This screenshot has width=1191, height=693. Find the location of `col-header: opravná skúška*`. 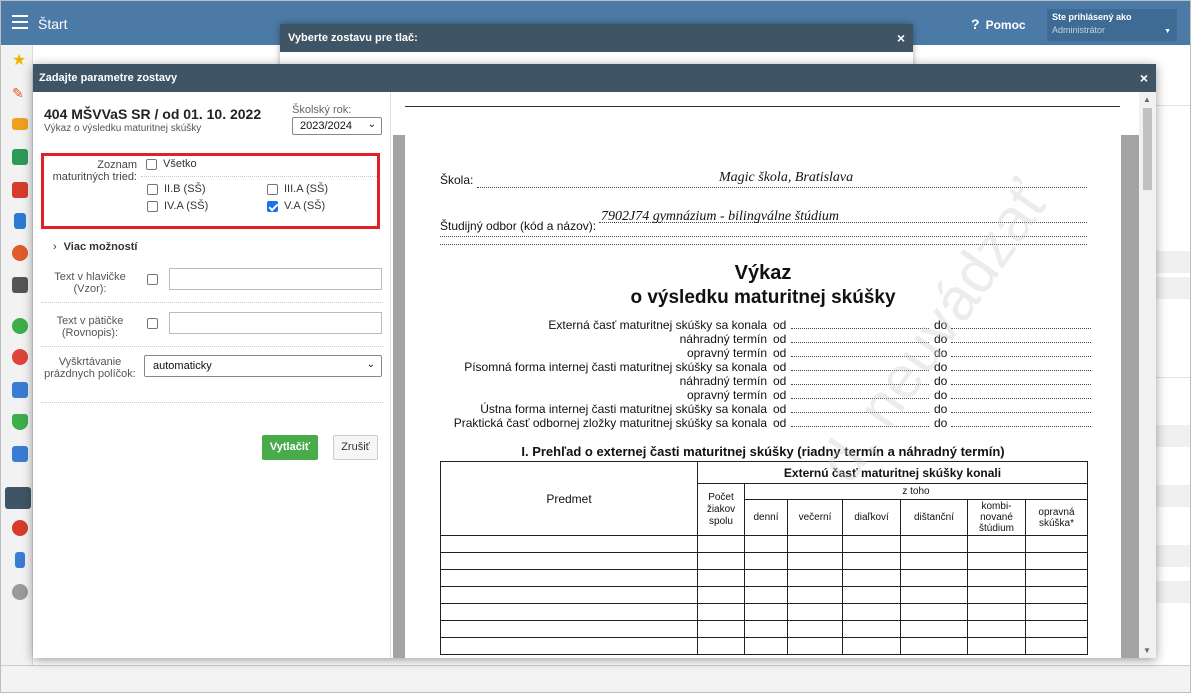

col-header: opravná skúška* is located at coordinates (1056, 517).